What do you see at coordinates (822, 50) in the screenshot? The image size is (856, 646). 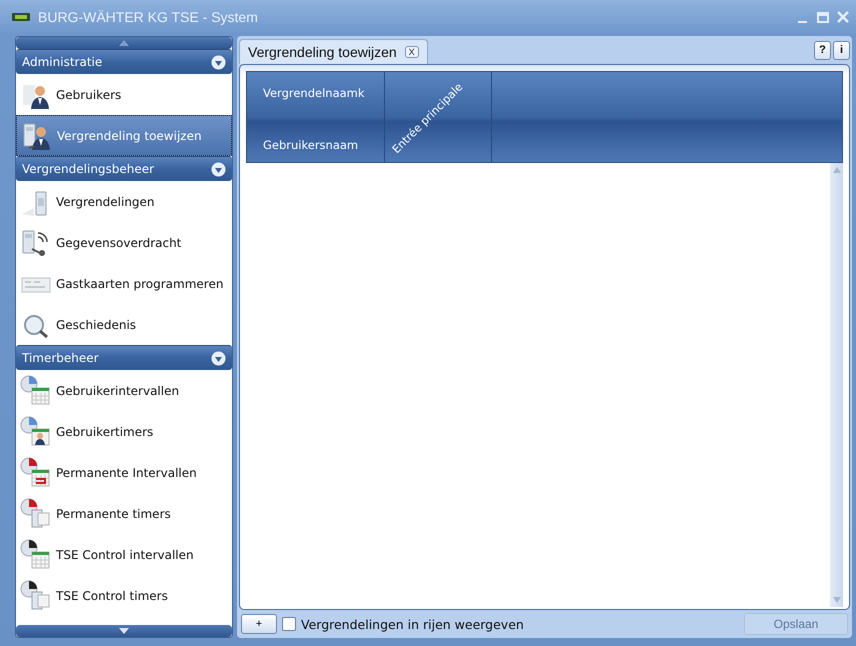 I see `help-button: ?` at bounding box center [822, 50].